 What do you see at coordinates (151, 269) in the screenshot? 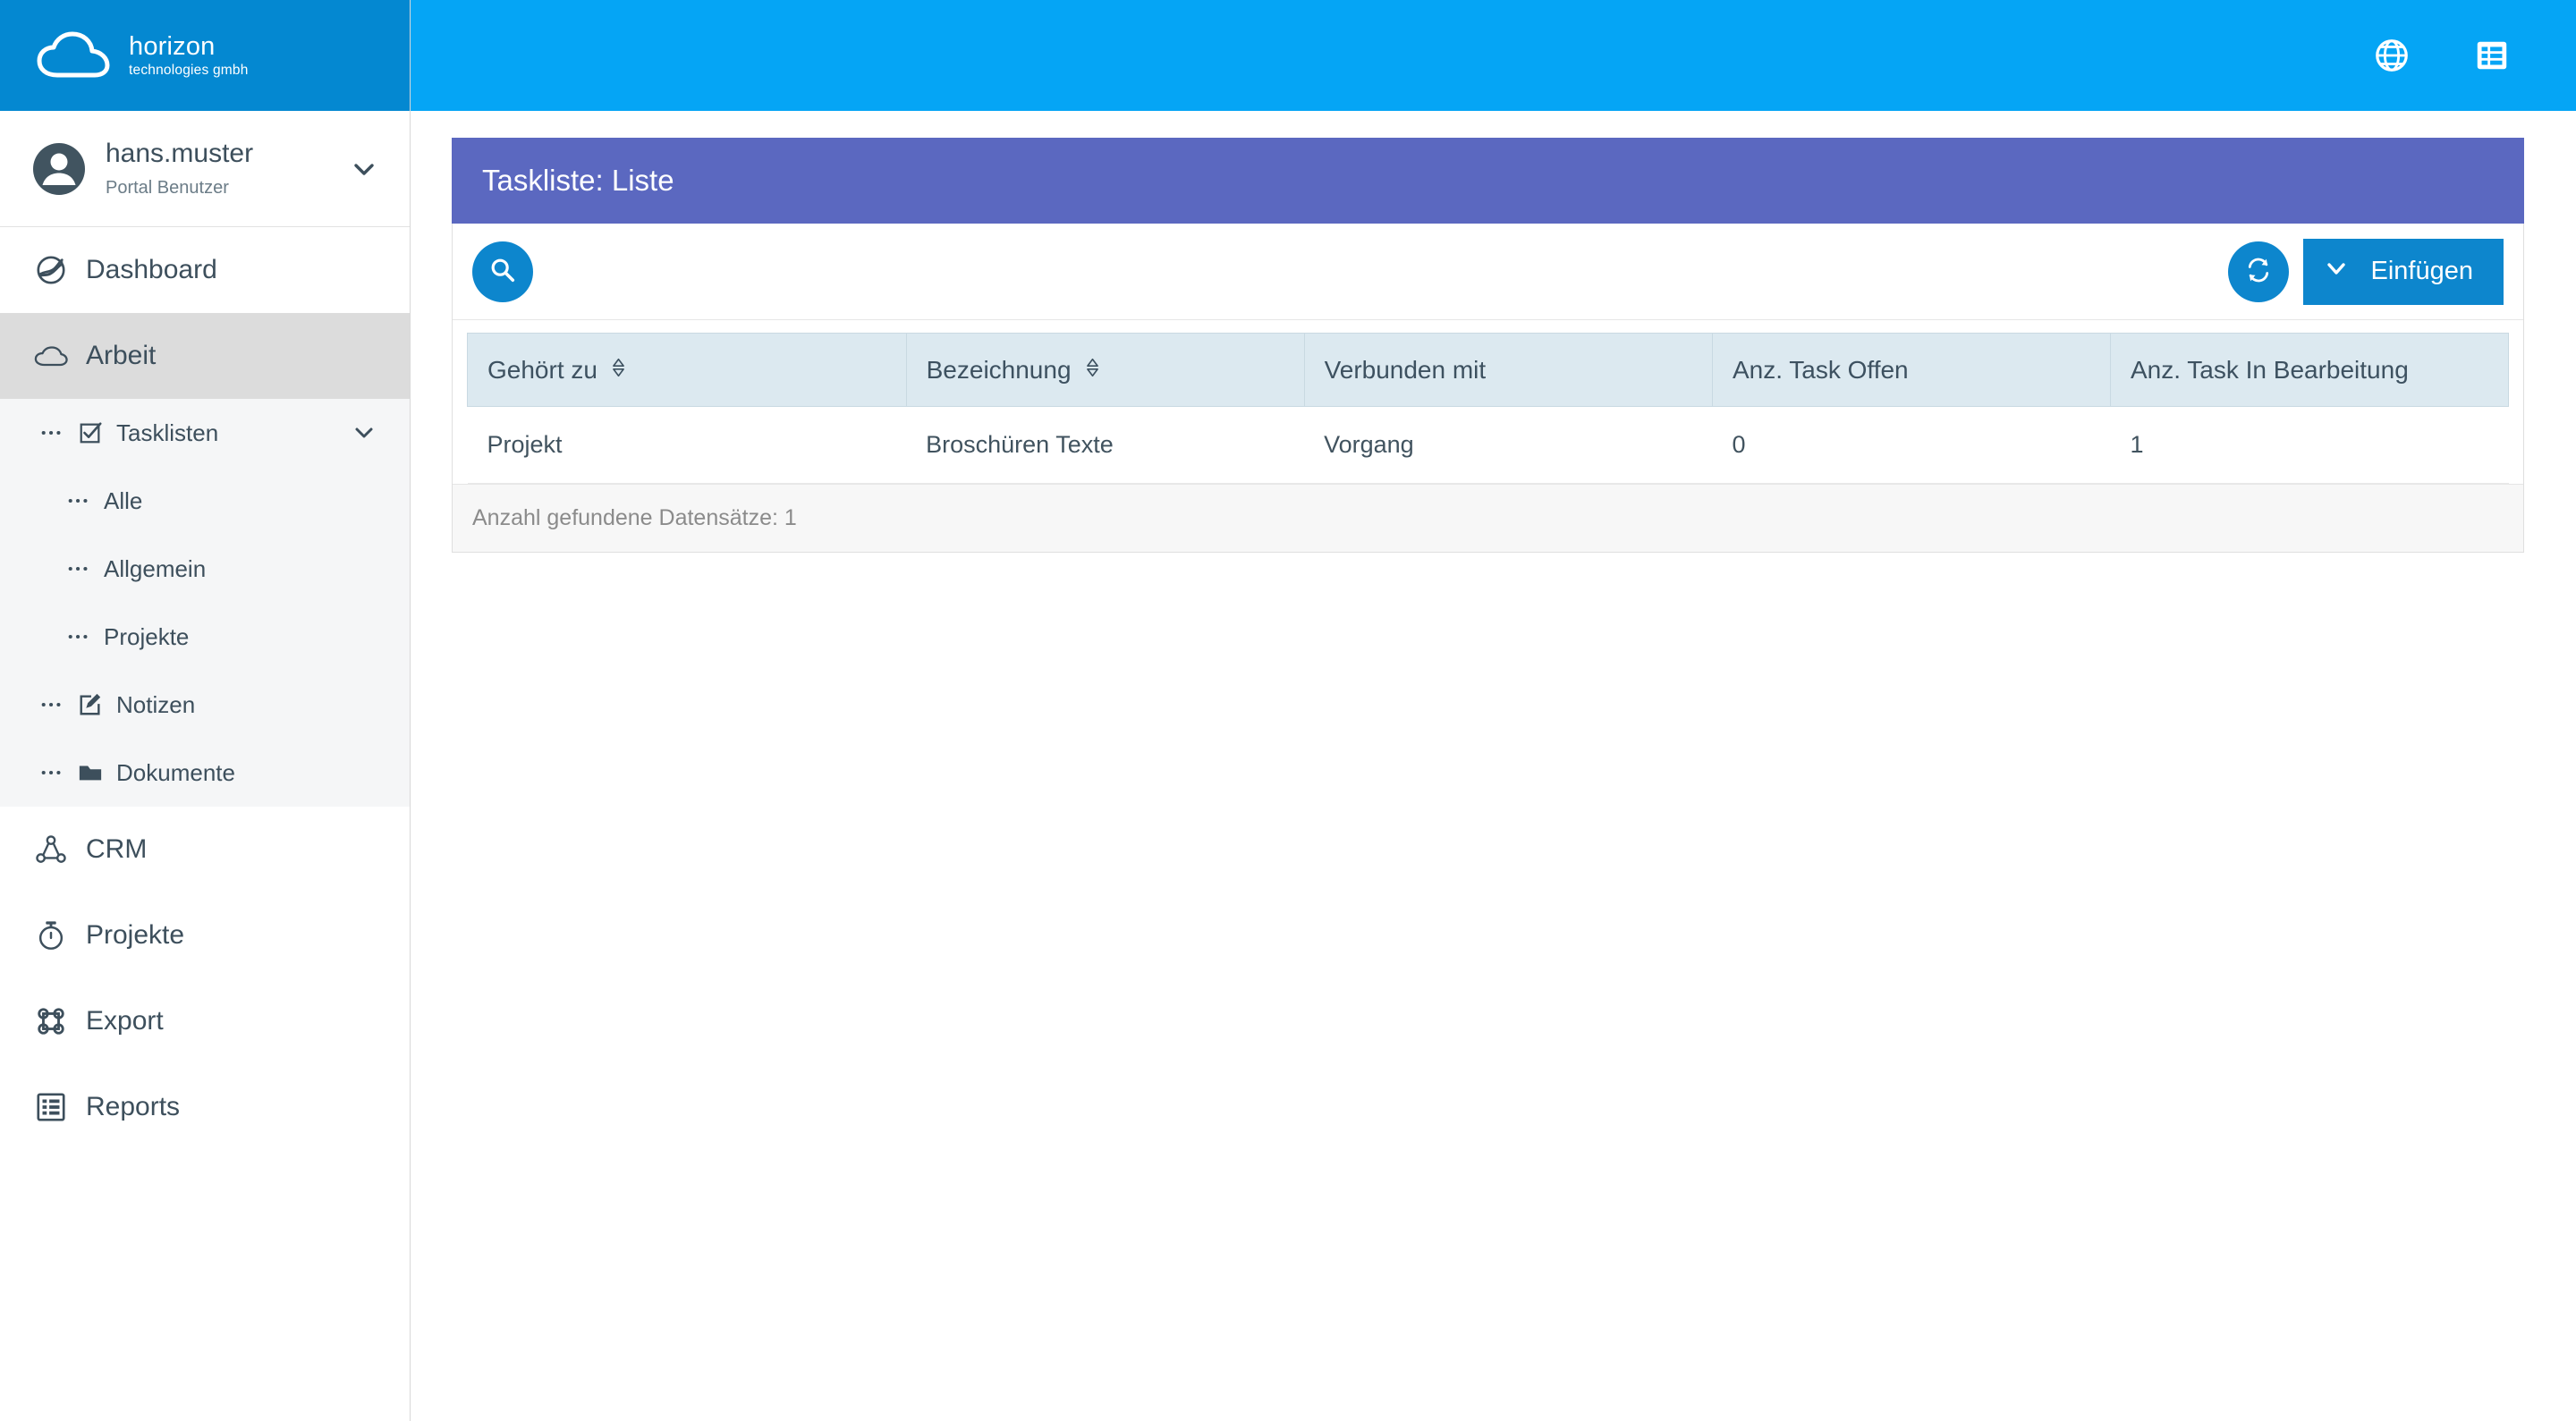
I see `sidebar-item-label: Dashboard` at bounding box center [151, 269].